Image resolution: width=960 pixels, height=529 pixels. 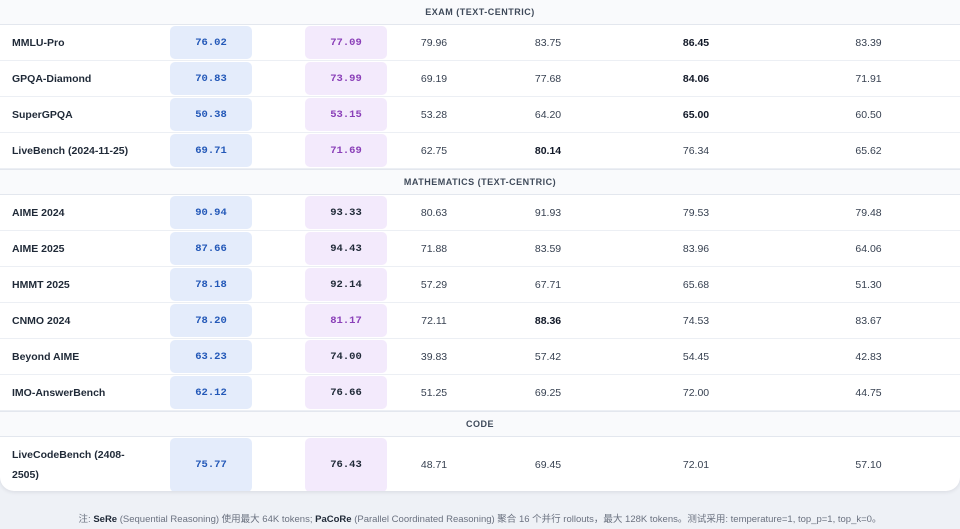 I want to click on benchmark-name: SuperGPQA, so click(x=42, y=114).